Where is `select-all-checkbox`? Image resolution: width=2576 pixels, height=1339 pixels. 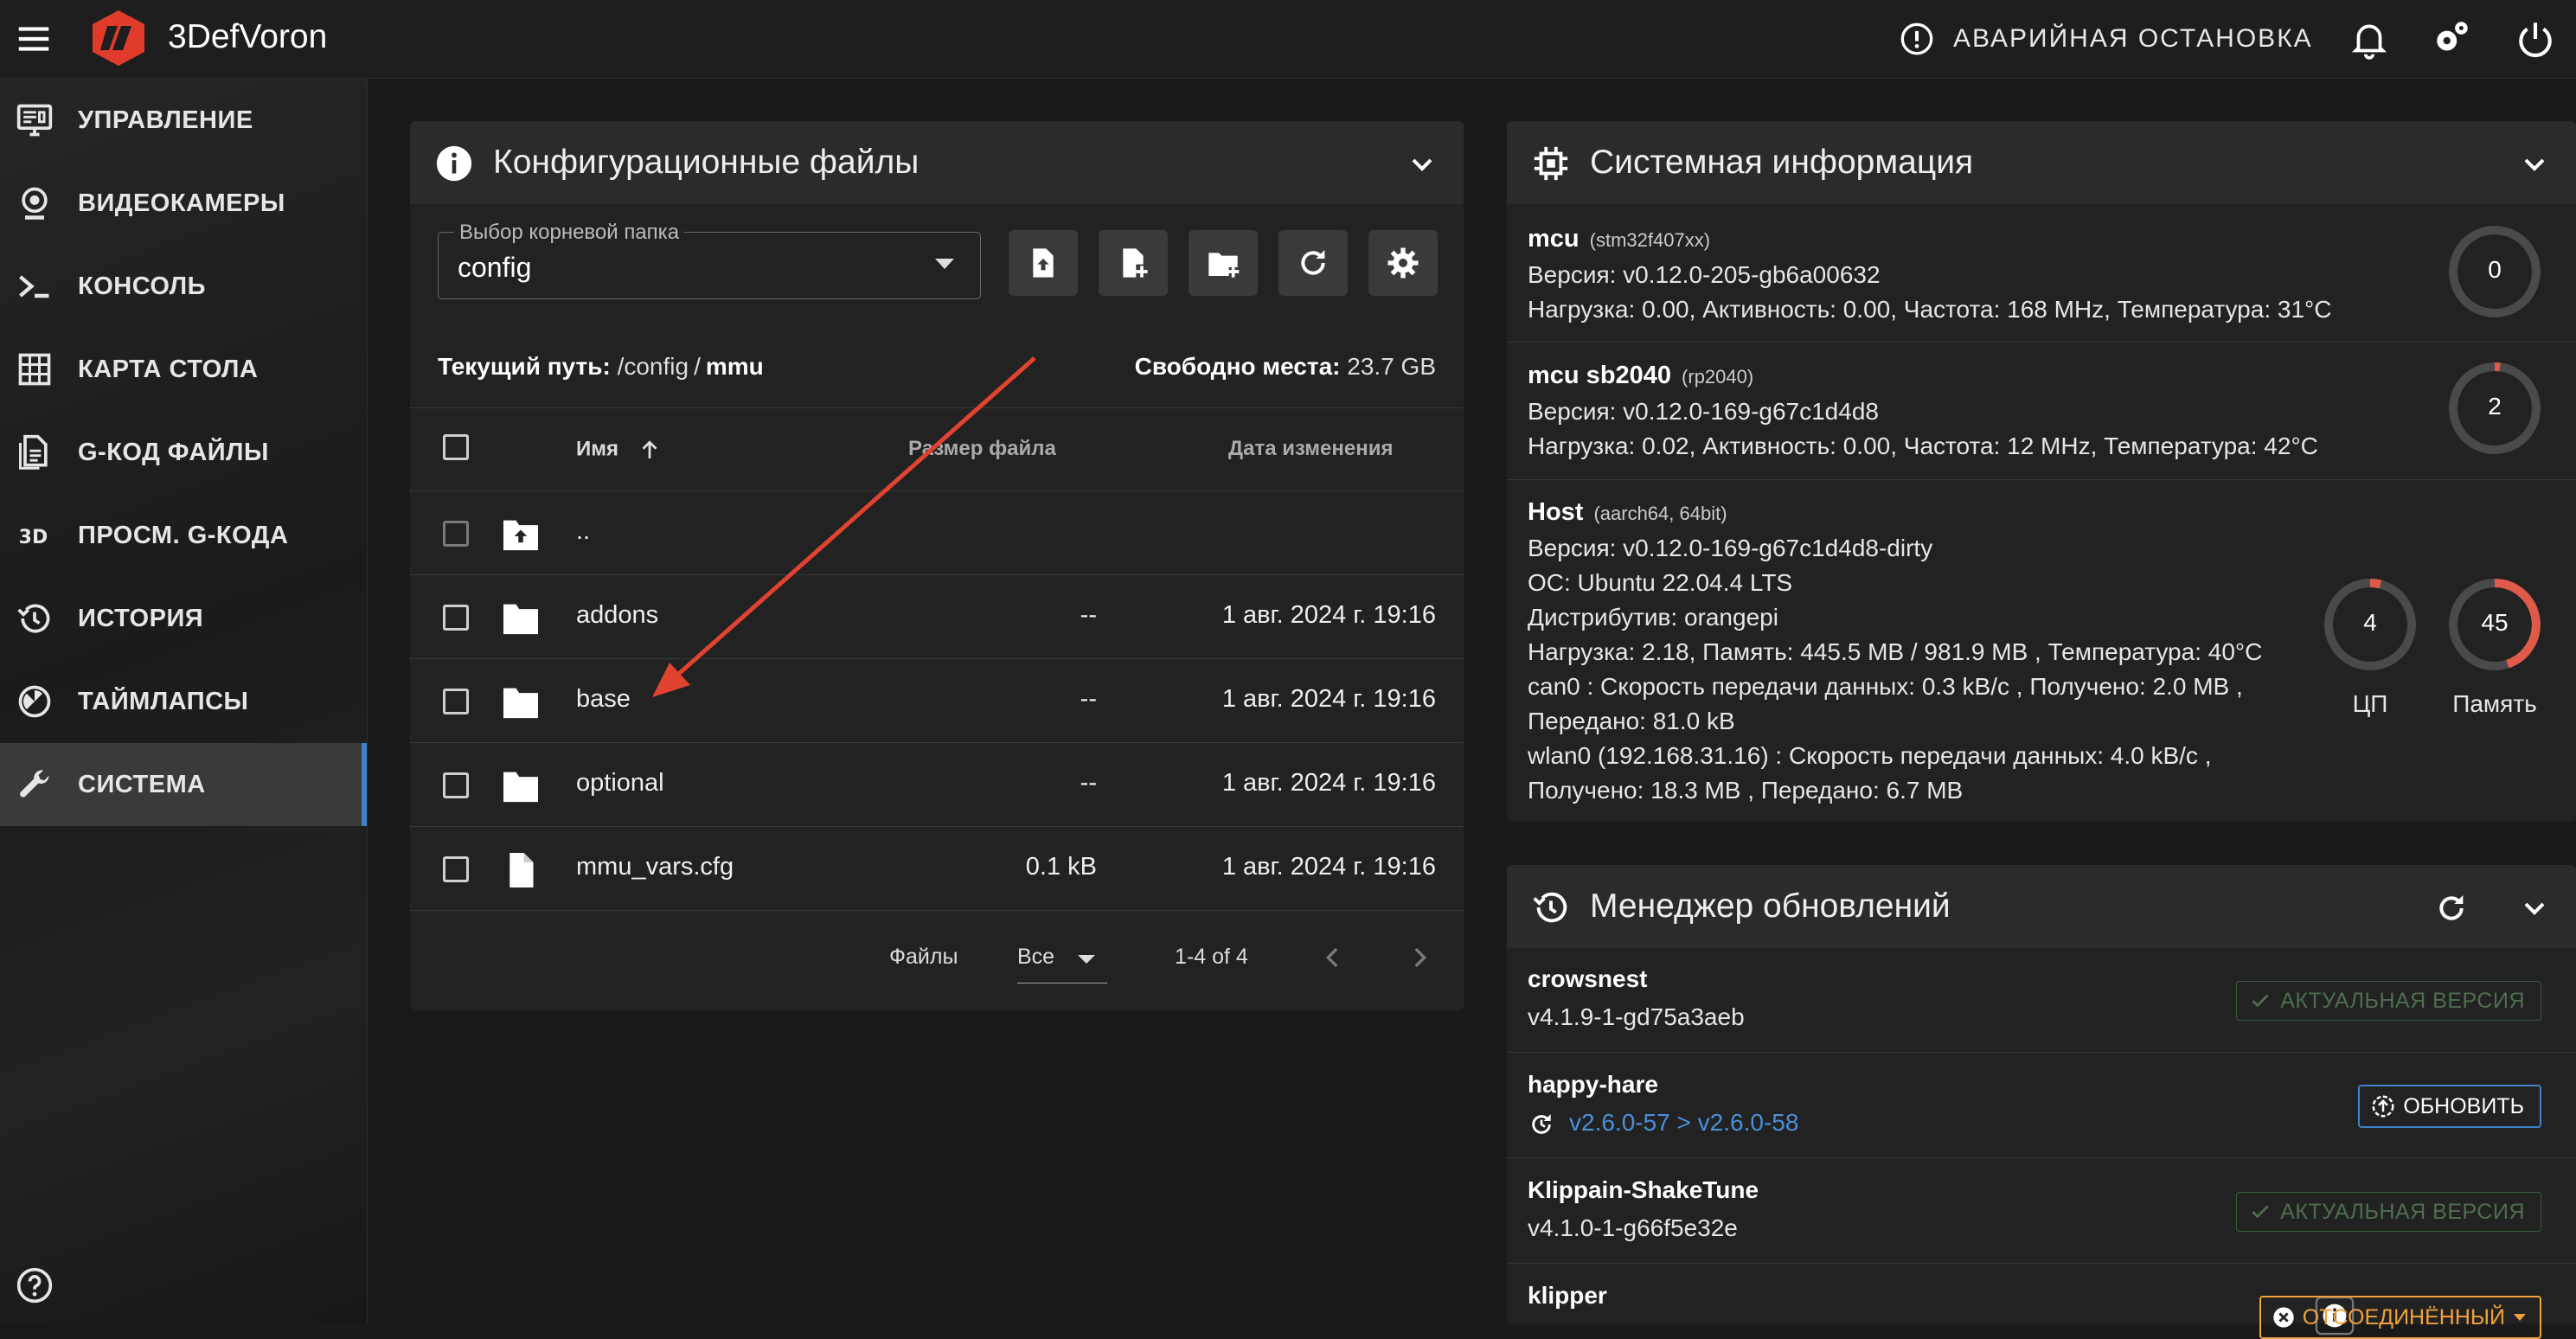
select-all-checkbox is located at coordinates (456, 447).